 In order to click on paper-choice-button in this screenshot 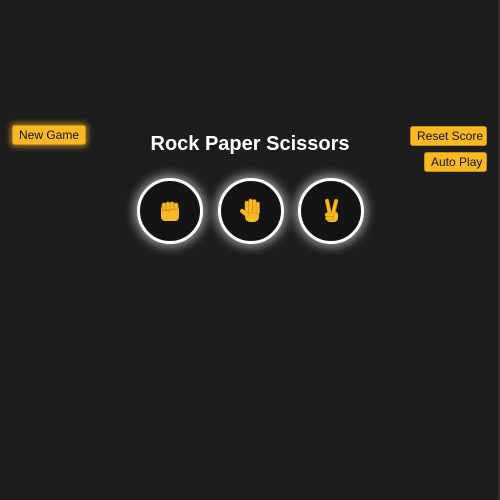, I will do `click(251, 211)`.